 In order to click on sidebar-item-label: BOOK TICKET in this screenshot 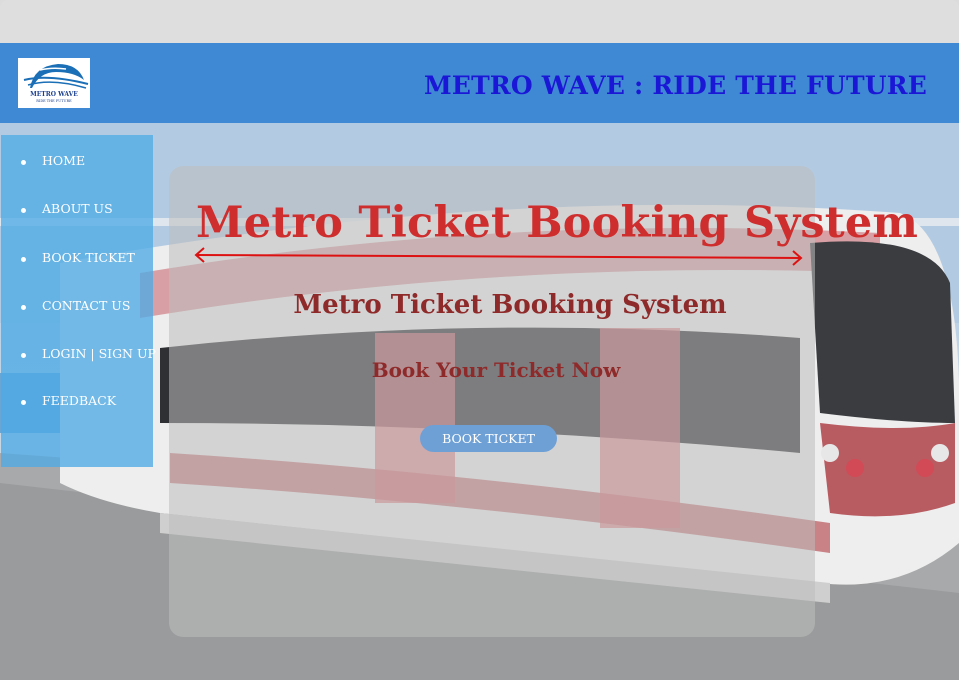, I will do `click(88, 257)`.